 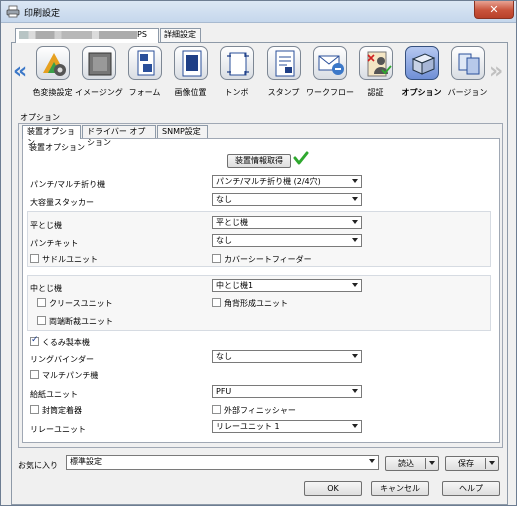 I want to click on icon-tab-form: フォーム, so click(x=144, y=71).